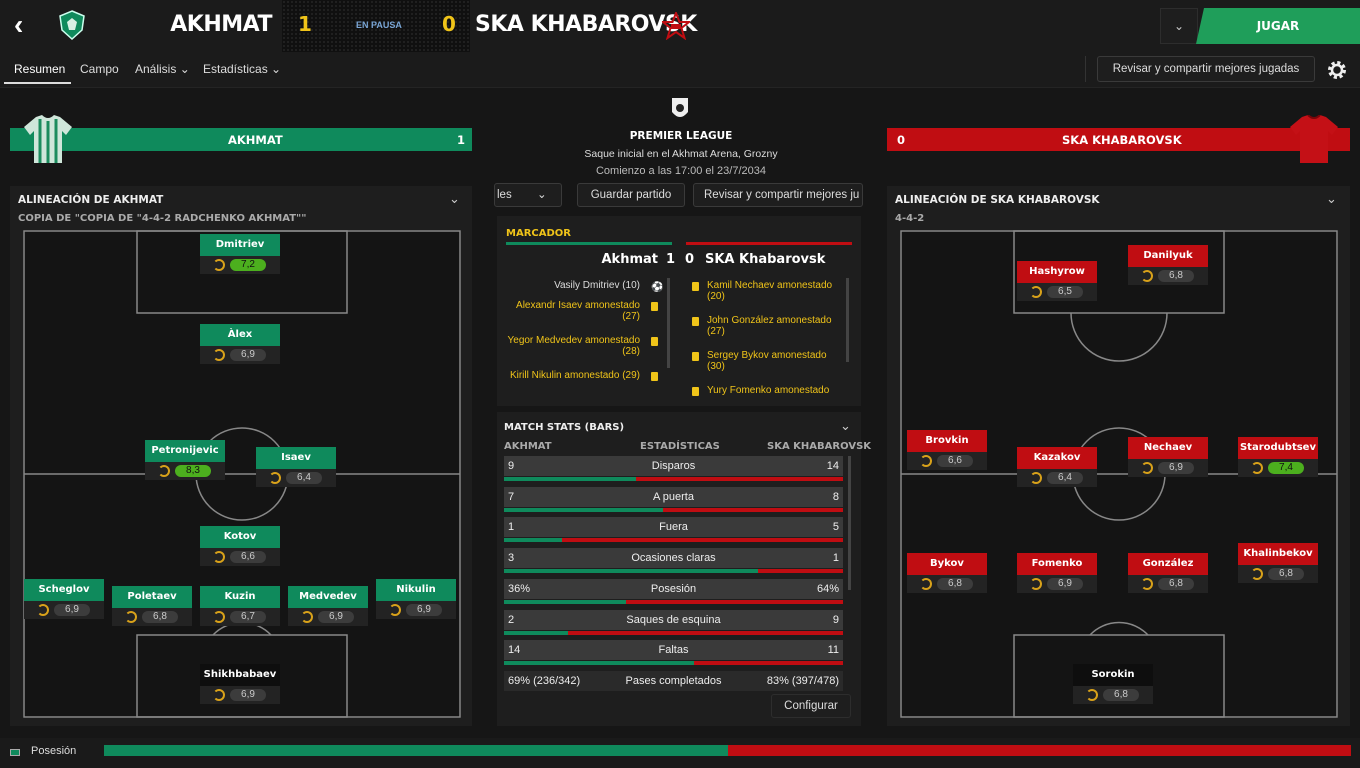  Describe the element at coordinates (1113, 675) in the screenshot. I see `player-name: Sorokin` at that location.